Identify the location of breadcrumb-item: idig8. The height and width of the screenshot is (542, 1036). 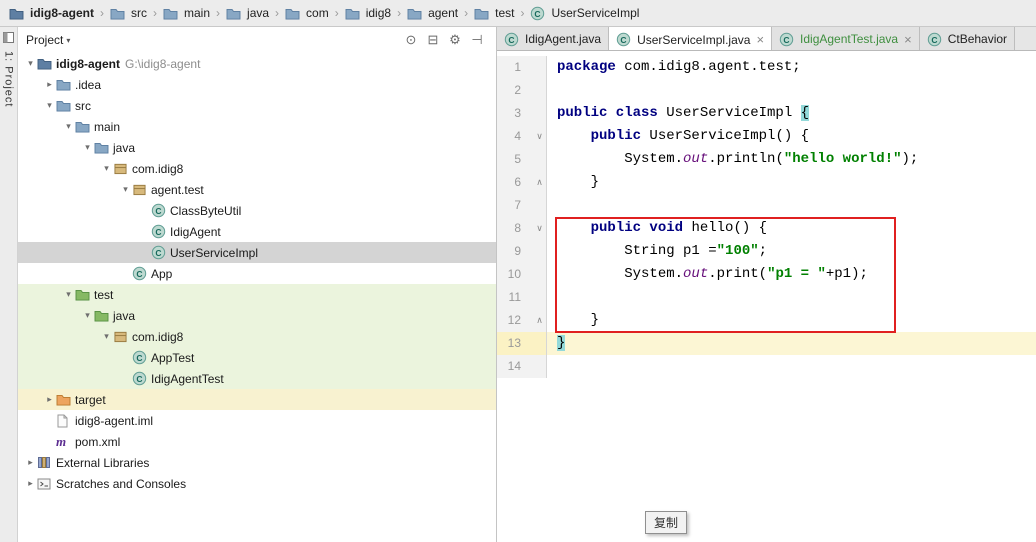
(368, 13).